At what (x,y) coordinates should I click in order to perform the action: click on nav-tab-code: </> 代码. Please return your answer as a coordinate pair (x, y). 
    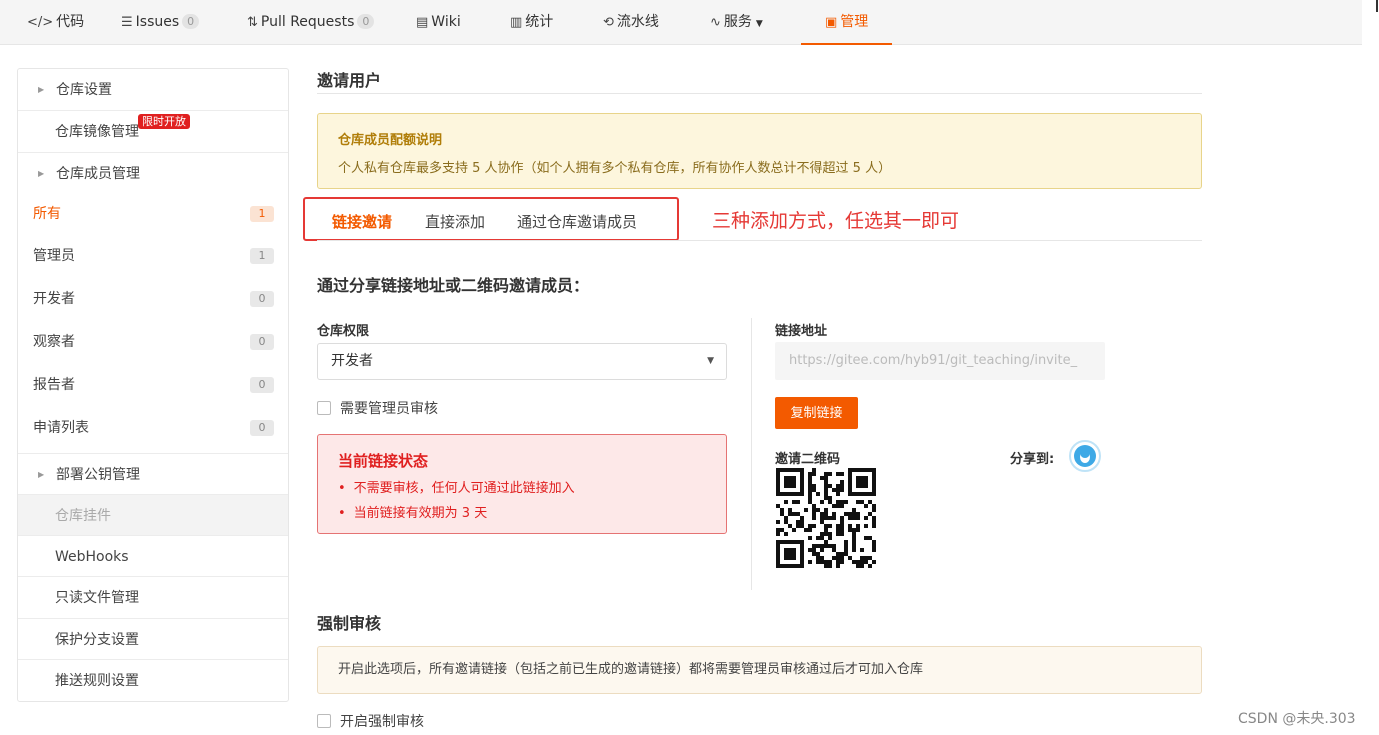
    Looking at the image, I should click on (55, 22).